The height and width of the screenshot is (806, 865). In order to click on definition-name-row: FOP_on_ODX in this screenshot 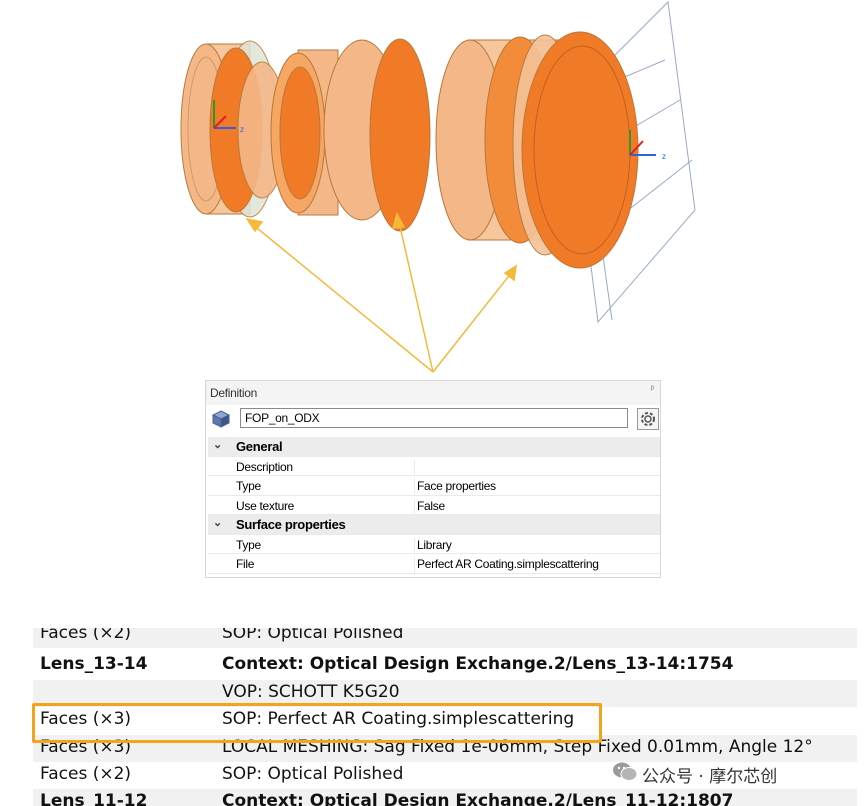, I will do `click(435, 419)`.